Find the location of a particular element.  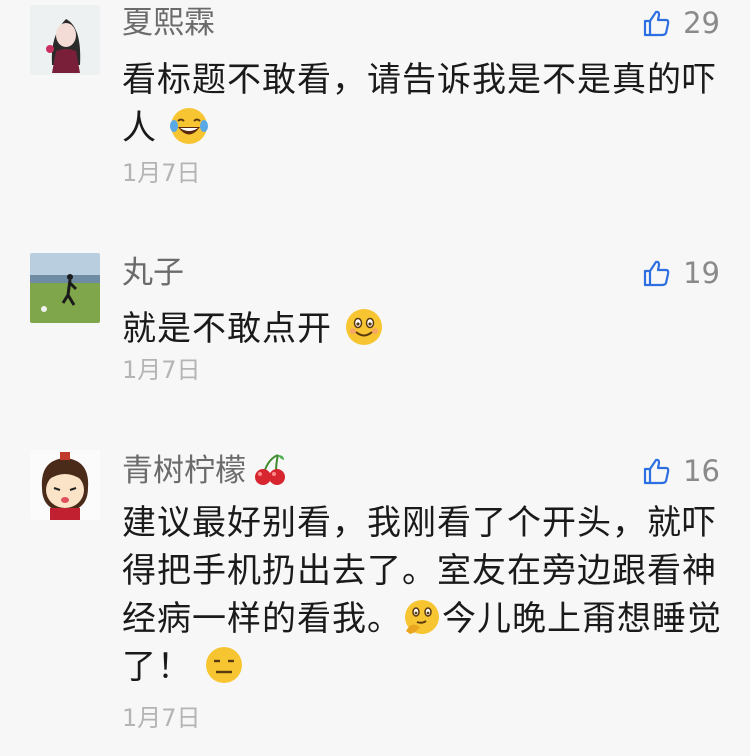

comment-text-line: 人 is located at coordinates (422, 128).